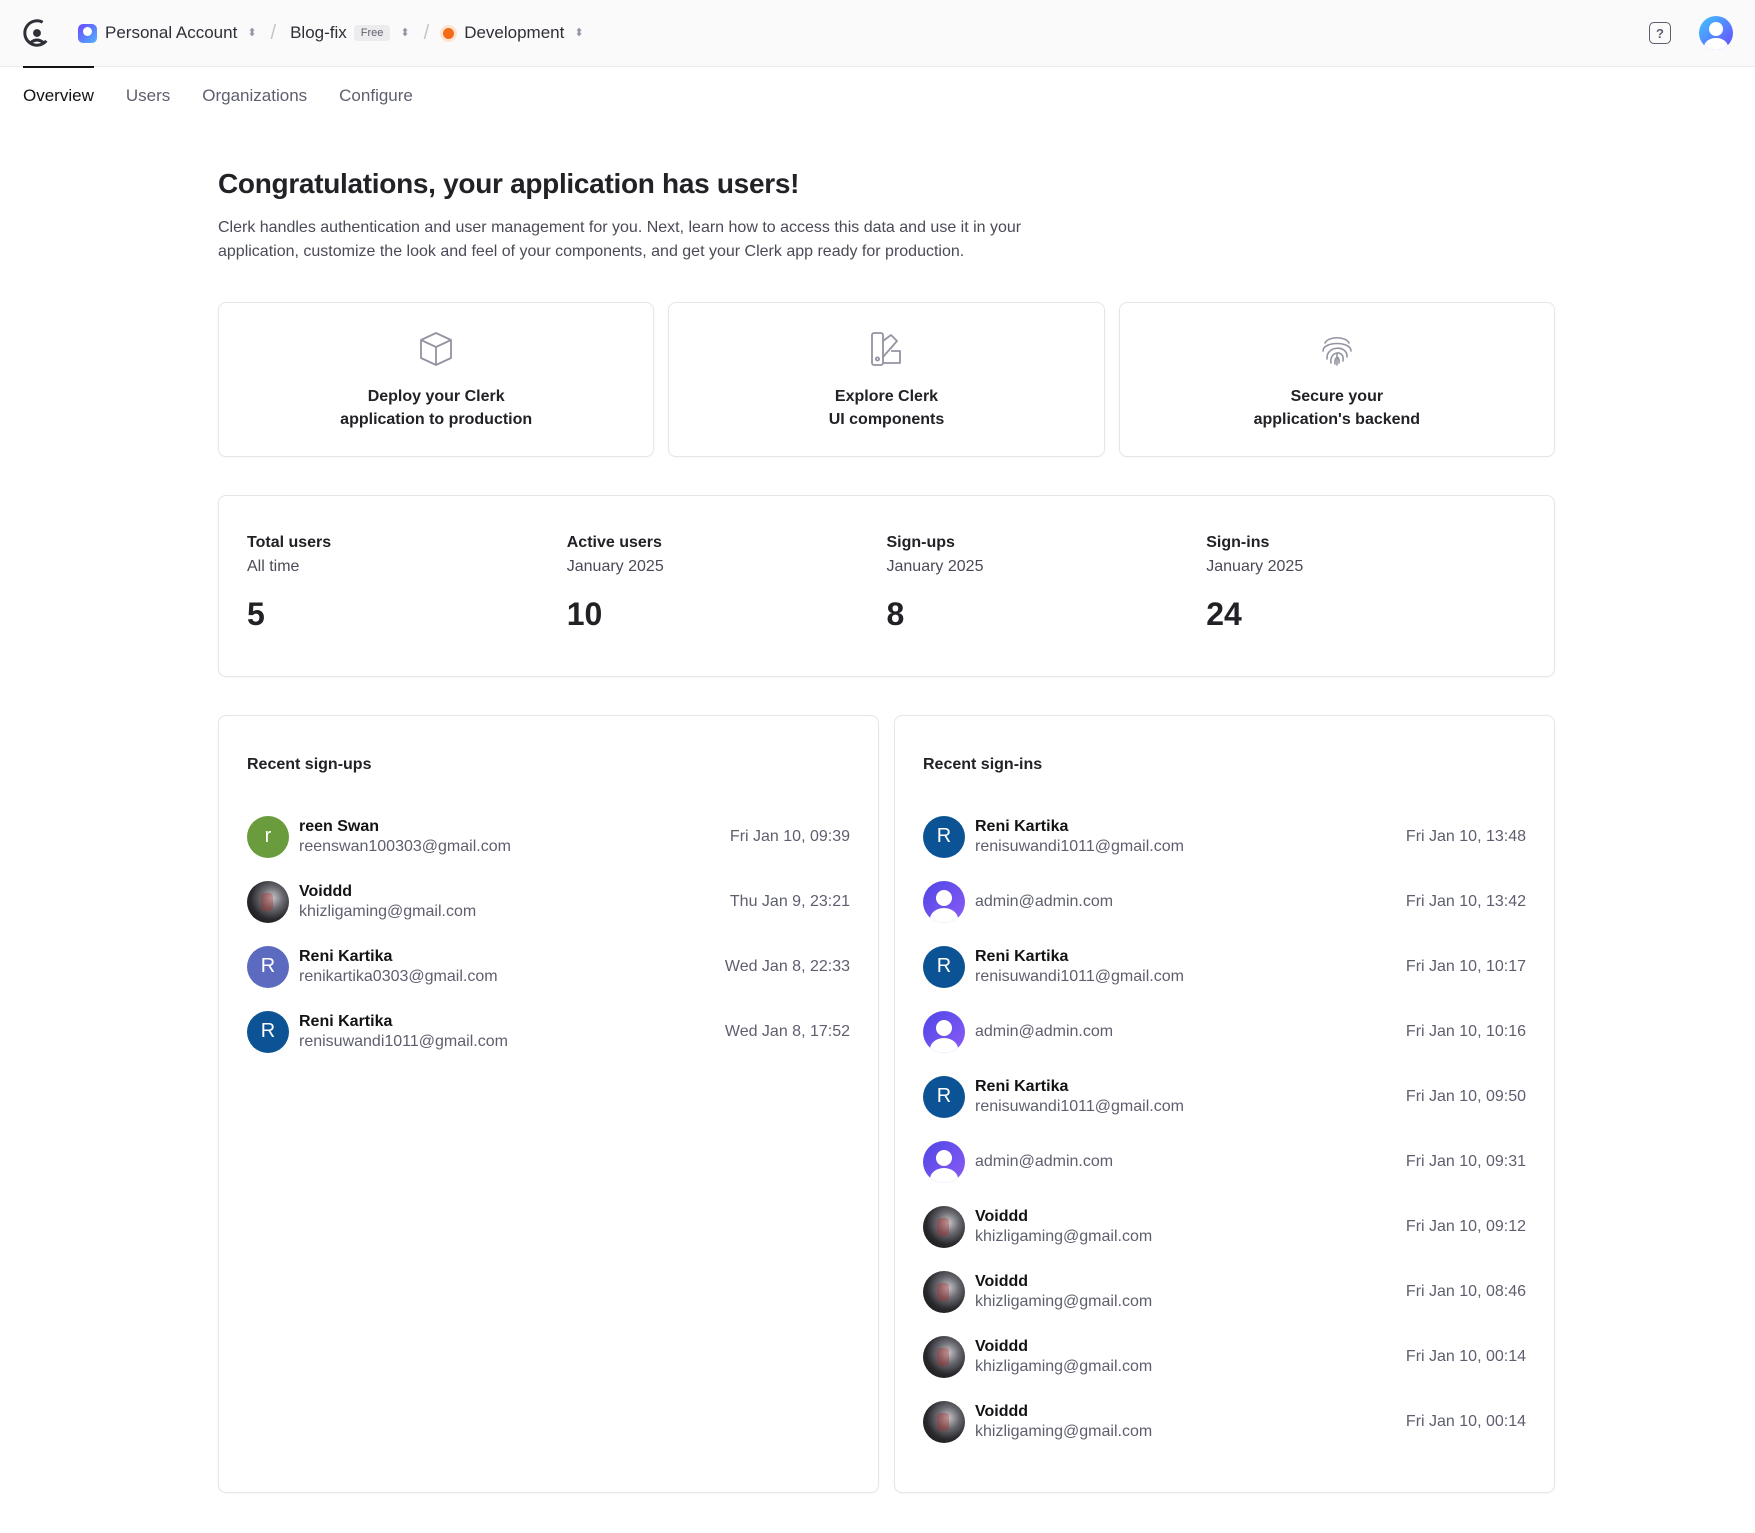  I want to click on application-switcher: Blog-fix Free ⬍, so click(350, 33).